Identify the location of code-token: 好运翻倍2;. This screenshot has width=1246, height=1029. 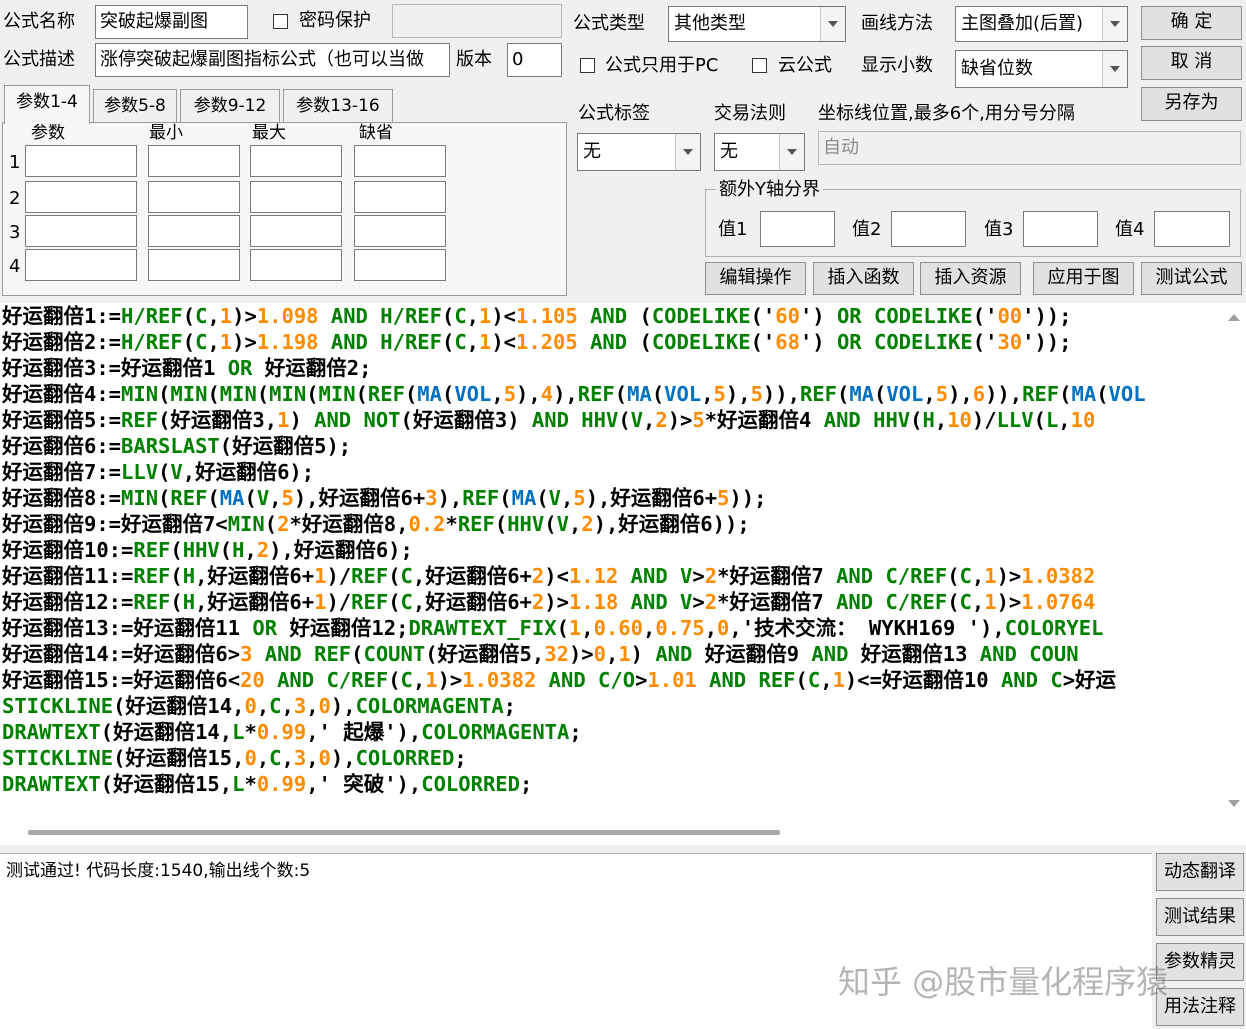
(318, 368).